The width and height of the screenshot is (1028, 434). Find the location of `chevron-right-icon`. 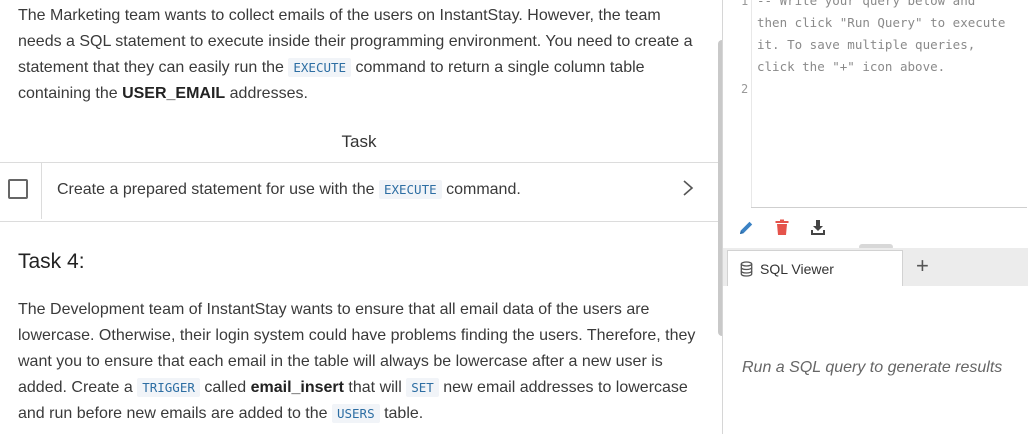

chevron-right-icon is located at coordinates (688, 191).